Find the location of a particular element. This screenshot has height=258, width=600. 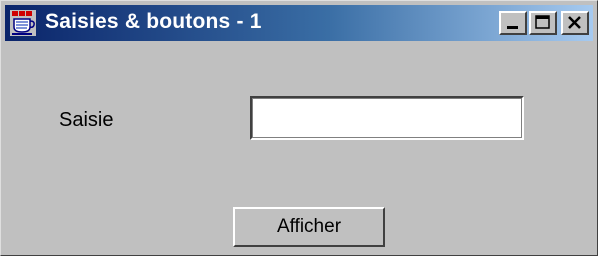

maximize-icon is located at coordinates (542, 22).